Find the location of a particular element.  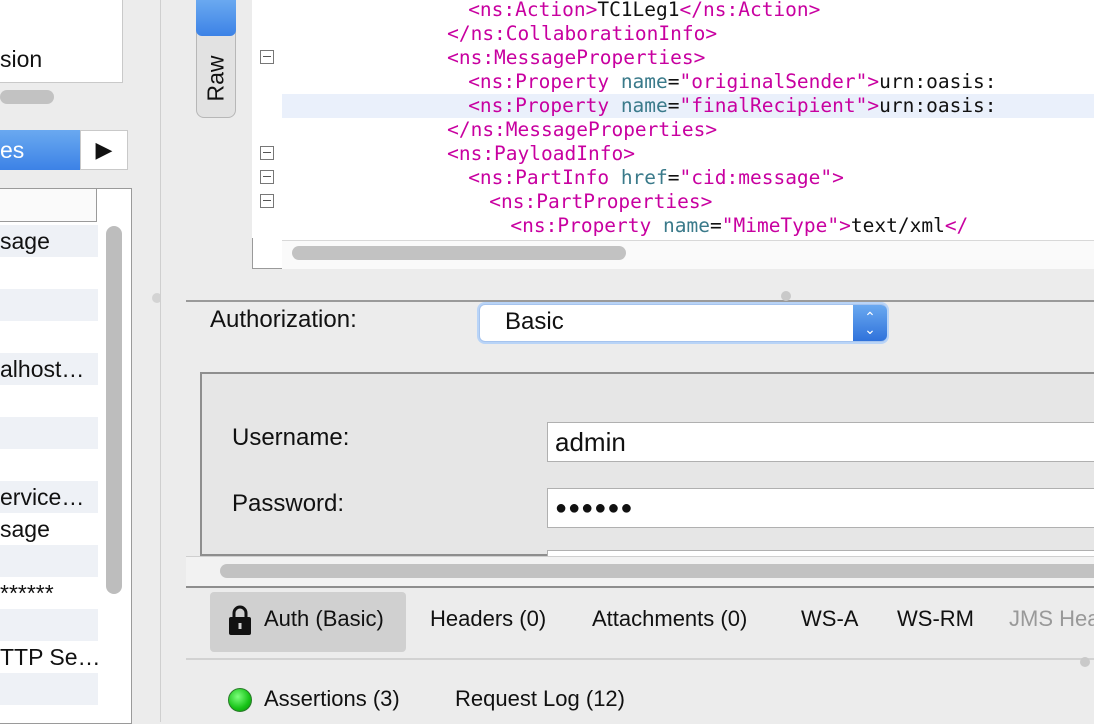

code-token: text/xml is located at coordinates (897, 225).